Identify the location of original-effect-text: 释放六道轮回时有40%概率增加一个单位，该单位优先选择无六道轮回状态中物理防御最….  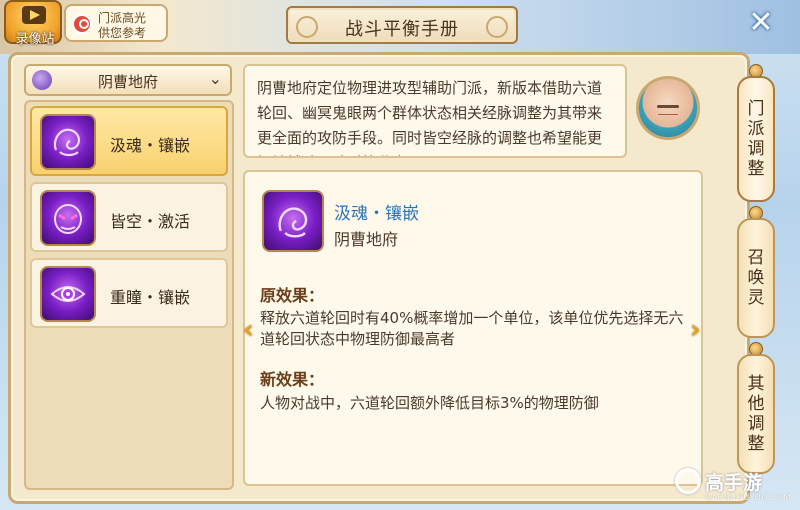
(472, 328).